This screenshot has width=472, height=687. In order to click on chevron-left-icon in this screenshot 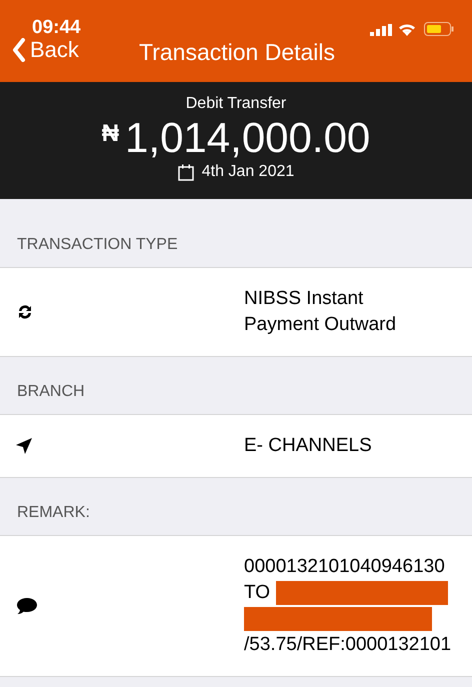, I will do `click(19, 50)`.